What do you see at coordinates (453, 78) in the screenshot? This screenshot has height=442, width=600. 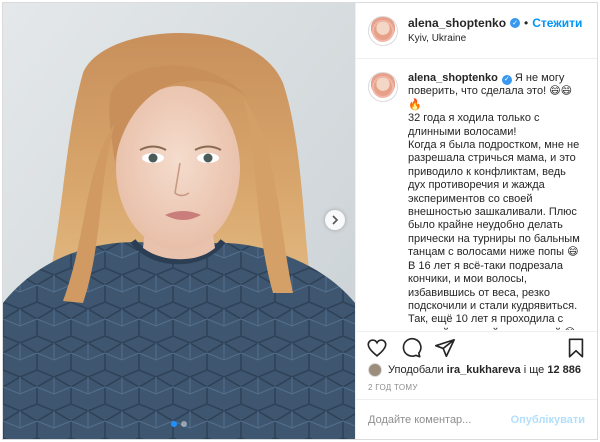 I see `caption-username: alena_shoptenko` at bounding box center [453, 78].